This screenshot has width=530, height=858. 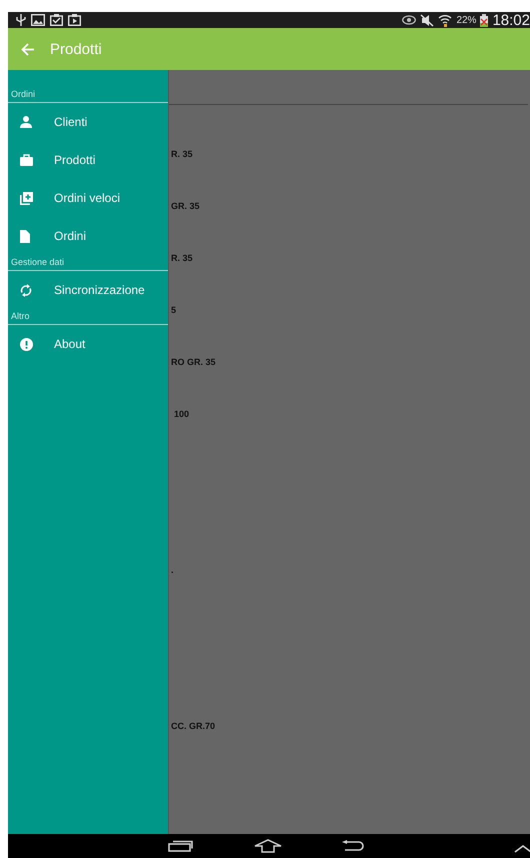 What do you see at coordinates (185, 206) in the screenshot?
I see `product-name: GR. 35` at bounding box center [185, 206].